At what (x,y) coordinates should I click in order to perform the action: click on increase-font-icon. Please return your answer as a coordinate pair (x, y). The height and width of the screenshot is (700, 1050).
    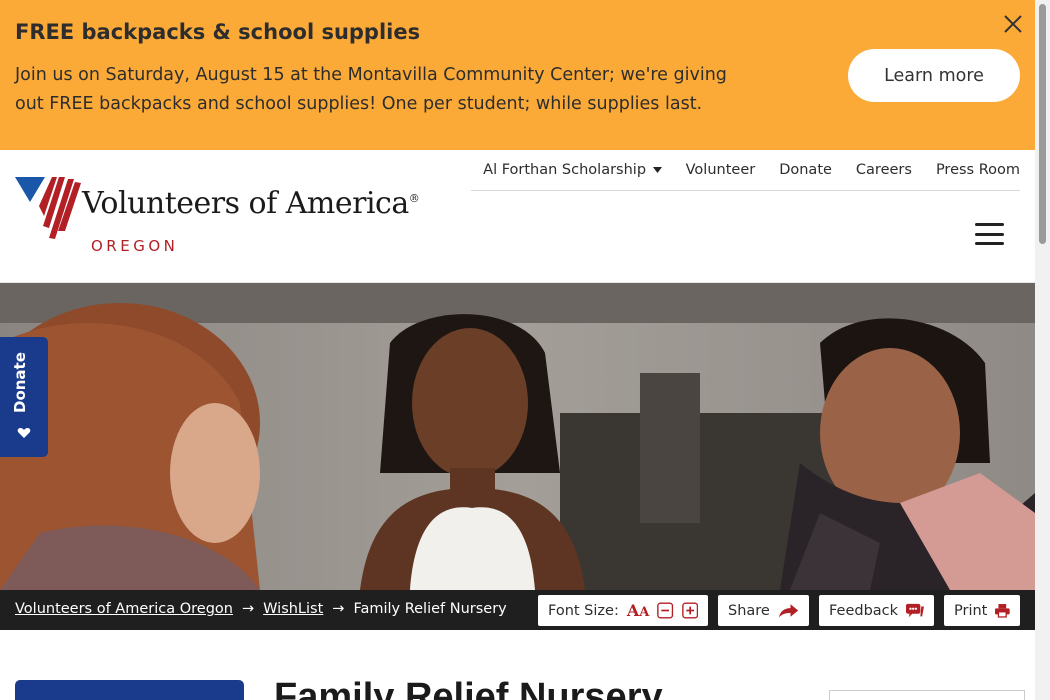
    Looking at the image, I should click on (689, 610).